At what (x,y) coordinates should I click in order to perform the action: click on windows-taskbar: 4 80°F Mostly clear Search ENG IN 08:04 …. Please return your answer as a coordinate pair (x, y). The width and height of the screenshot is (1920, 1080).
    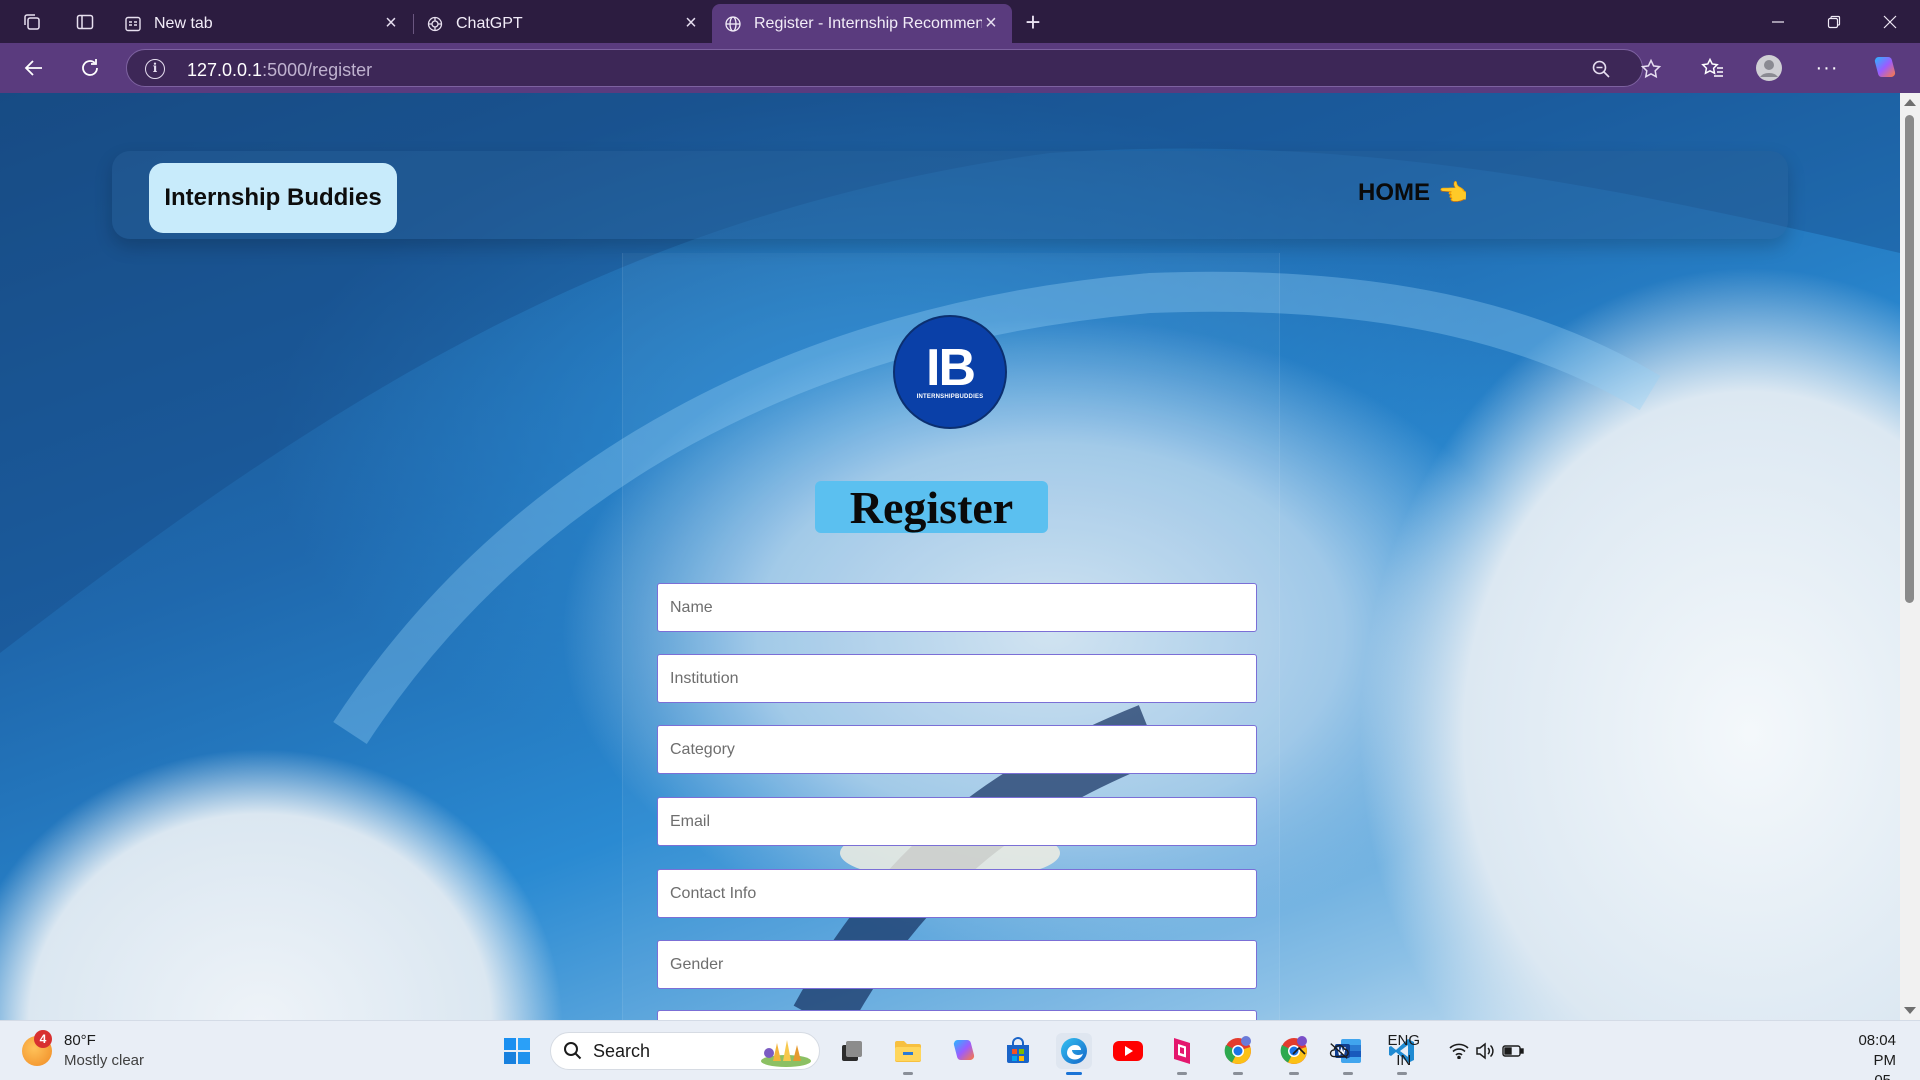
    Looking at the image, I should click on (960, 1050).